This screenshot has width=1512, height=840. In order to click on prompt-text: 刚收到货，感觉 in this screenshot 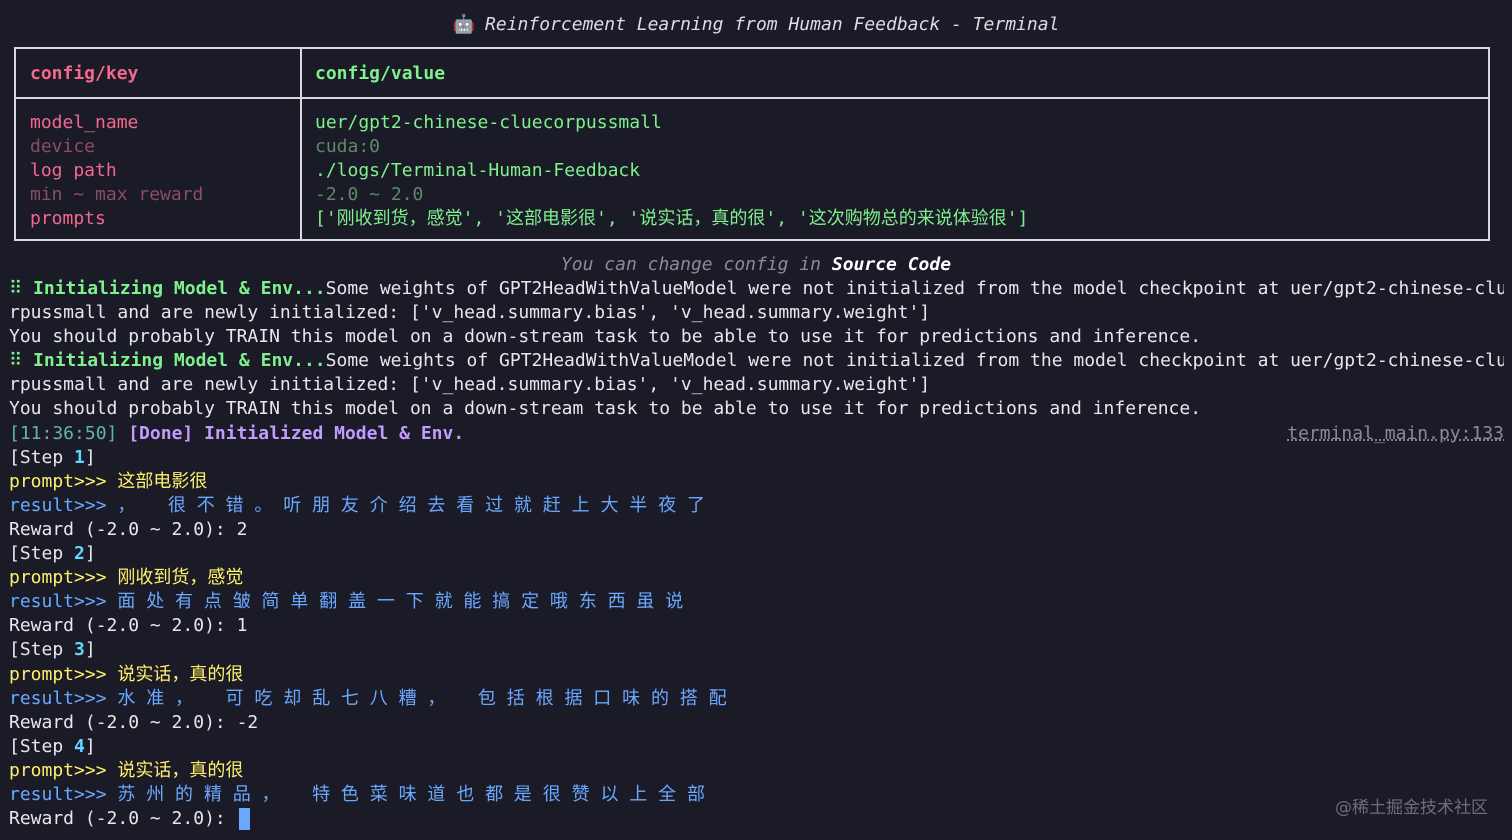, I will do `click(180, 578)`.